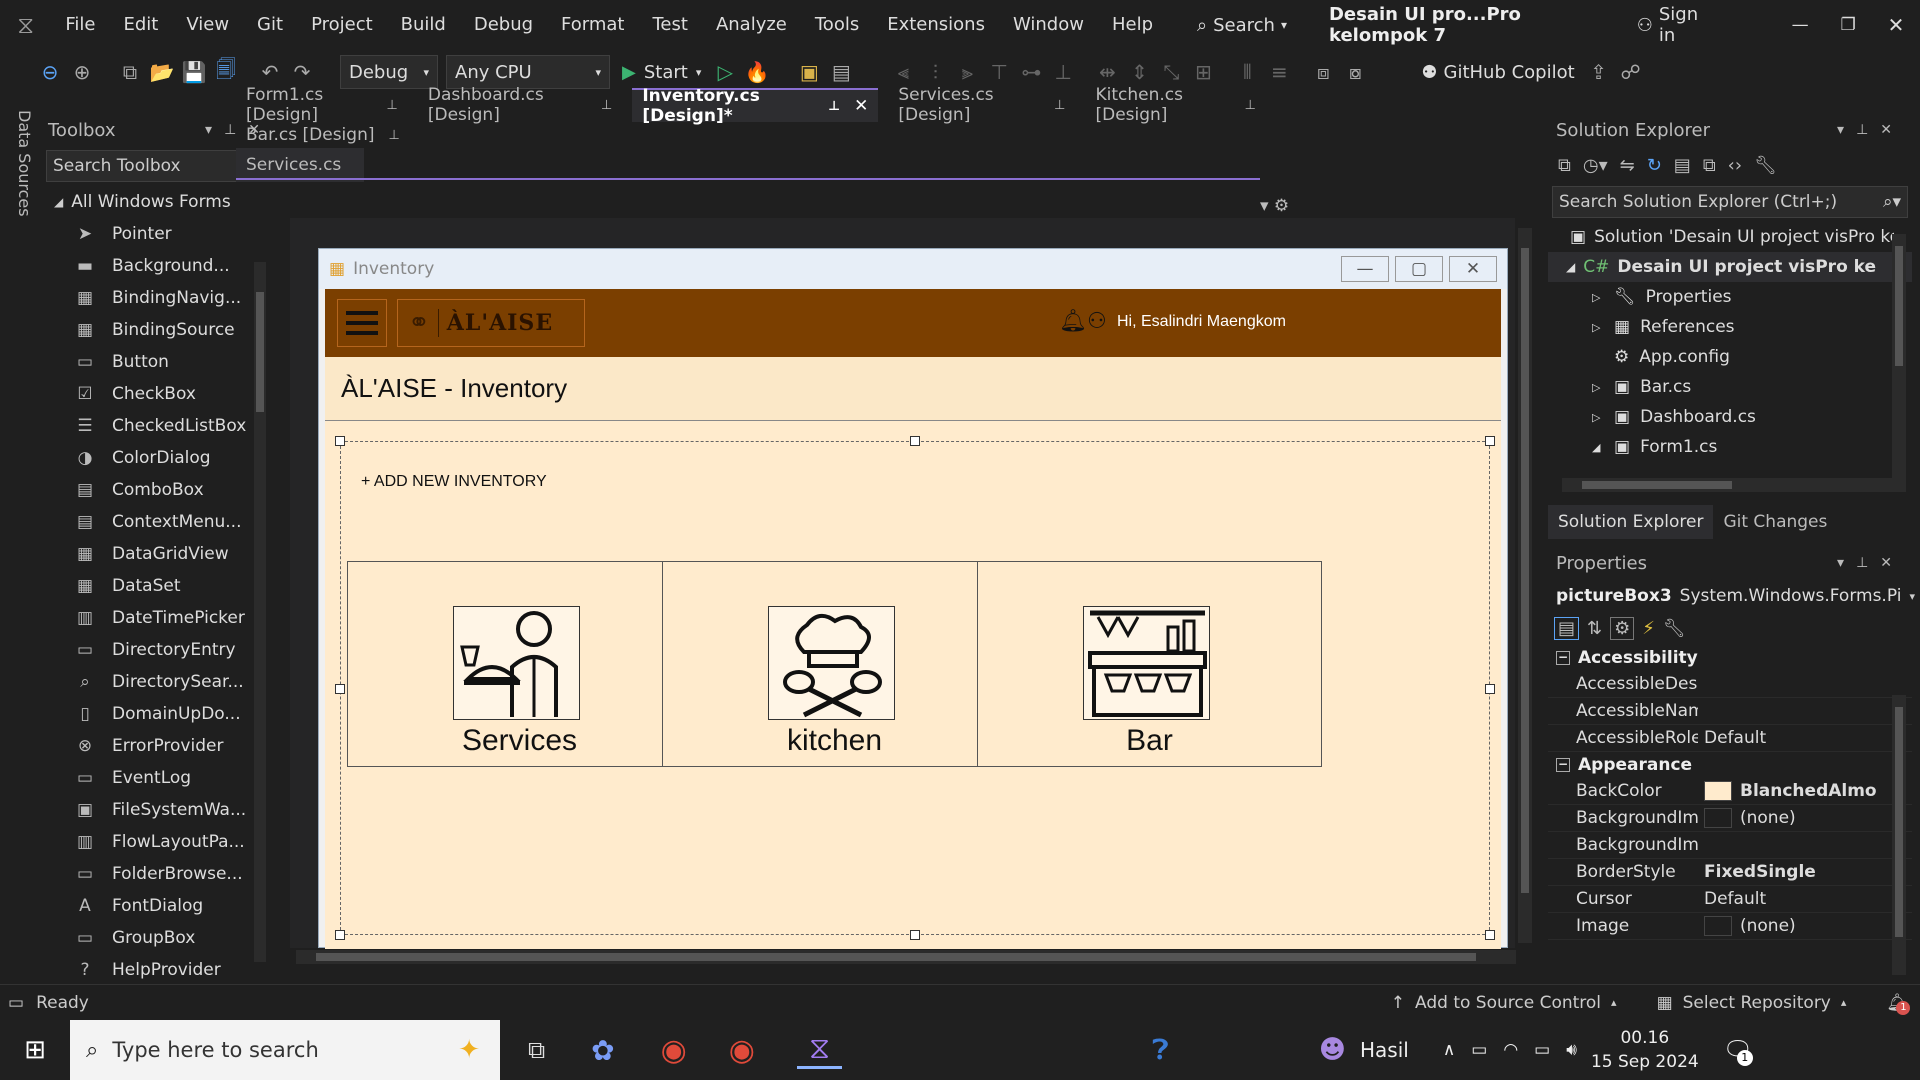  Describe the element at coordinates (809, 72) in the screenshot. I see `folder-icon: ▣` at that location.